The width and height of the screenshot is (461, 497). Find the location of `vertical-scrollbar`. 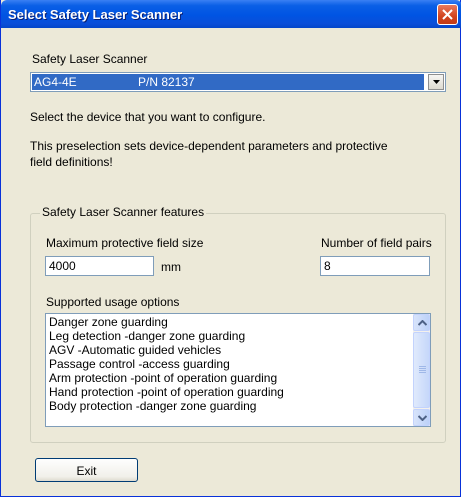

vertical-scrollbar is located at coordinates (421, 370).